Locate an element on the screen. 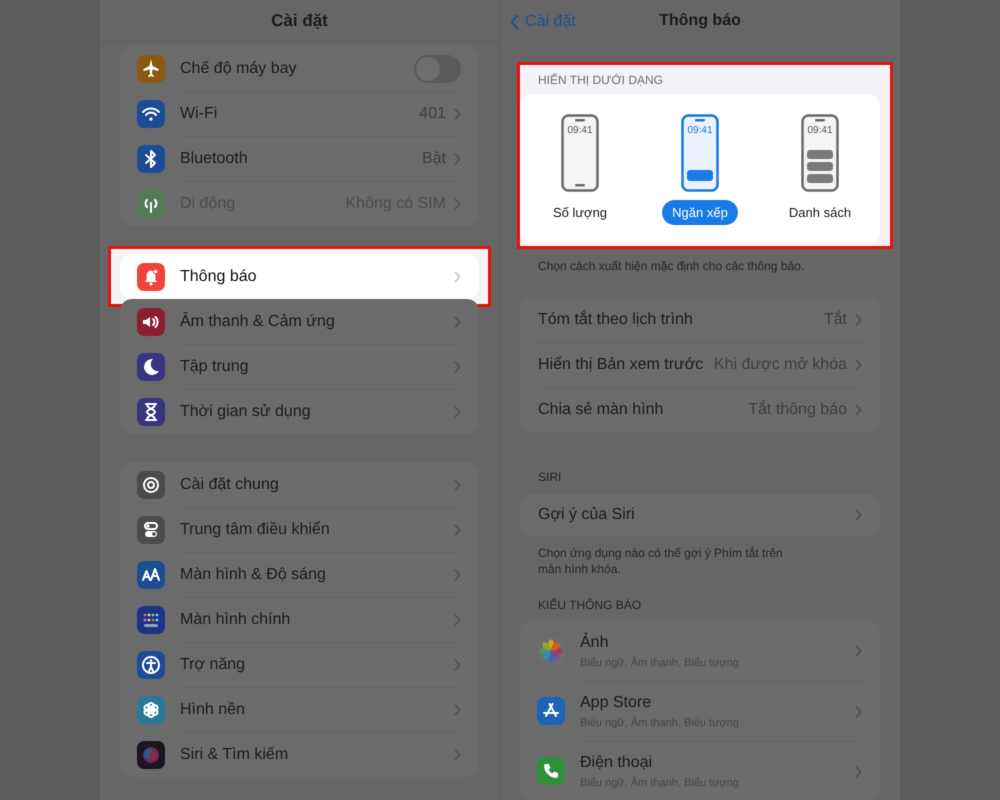 This screenshot has width=1000, height=800. settings-row: Màn hình chính is located at coordinates (299, 619).